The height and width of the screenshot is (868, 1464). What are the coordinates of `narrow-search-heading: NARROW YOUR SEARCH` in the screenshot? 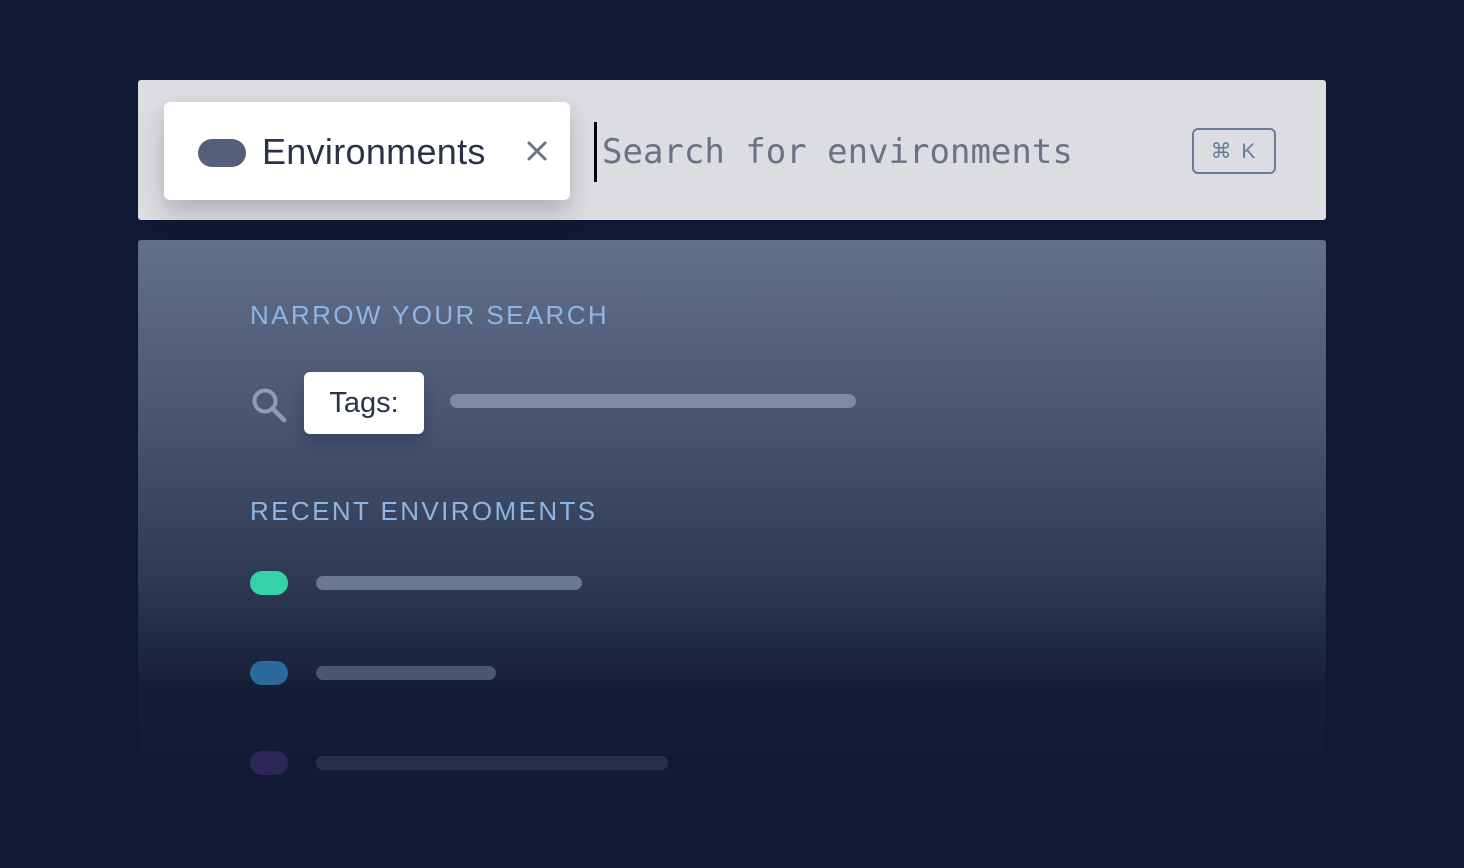 It's located at (430, 315).